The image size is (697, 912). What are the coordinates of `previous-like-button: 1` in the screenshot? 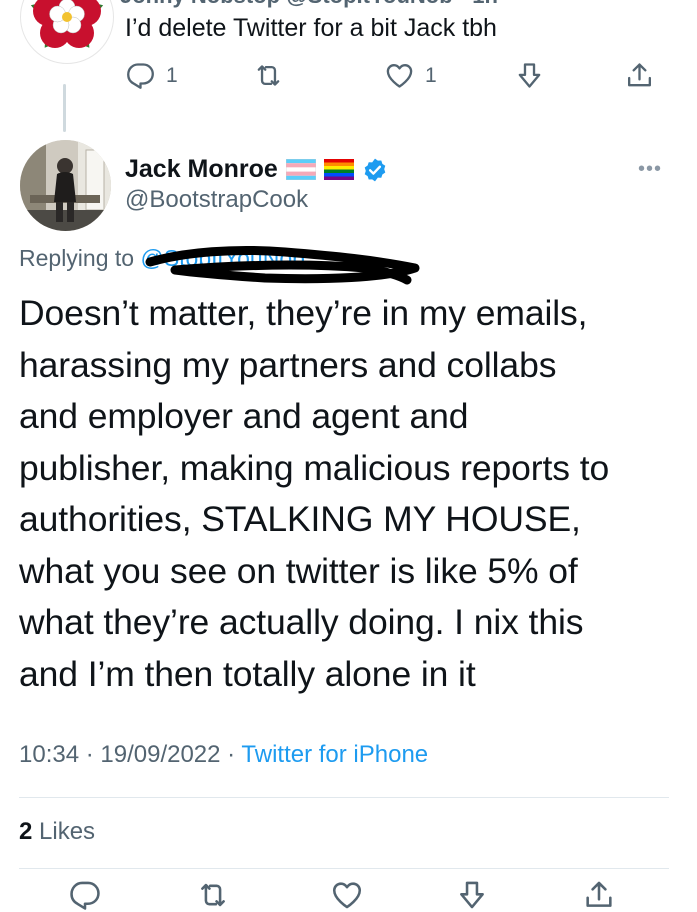 It's located at (410, 75).